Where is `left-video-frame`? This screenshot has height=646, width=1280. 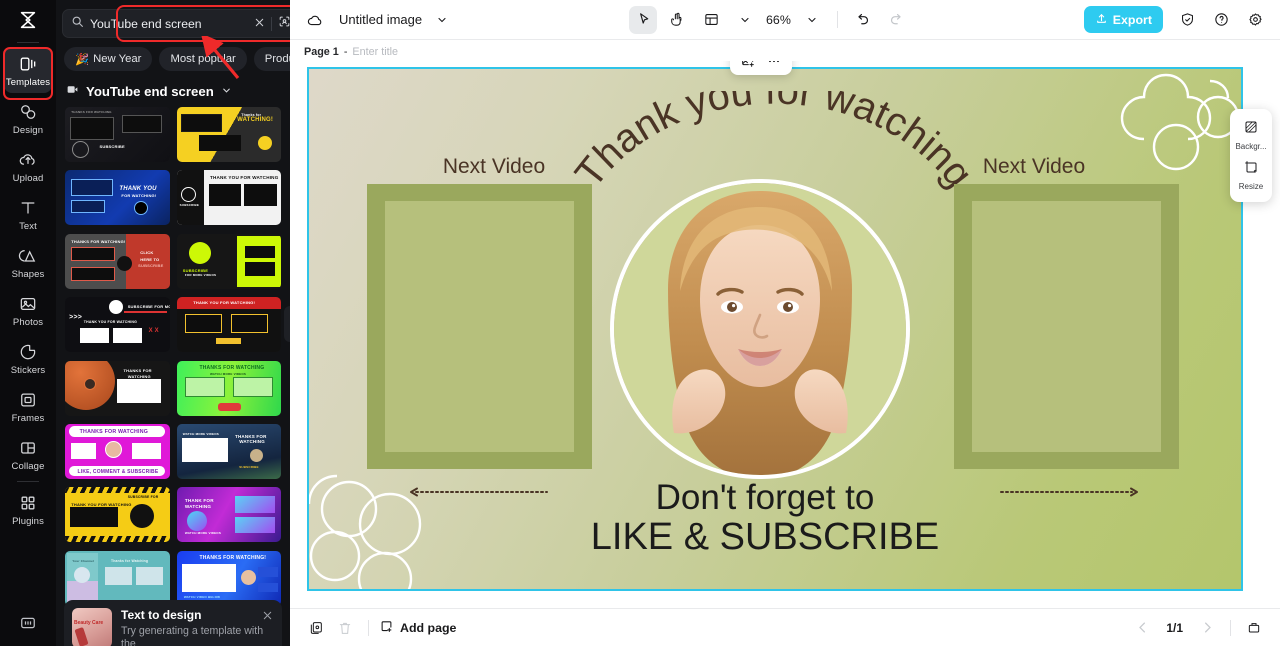
left-video-frame is located at coordinates (479, 326).